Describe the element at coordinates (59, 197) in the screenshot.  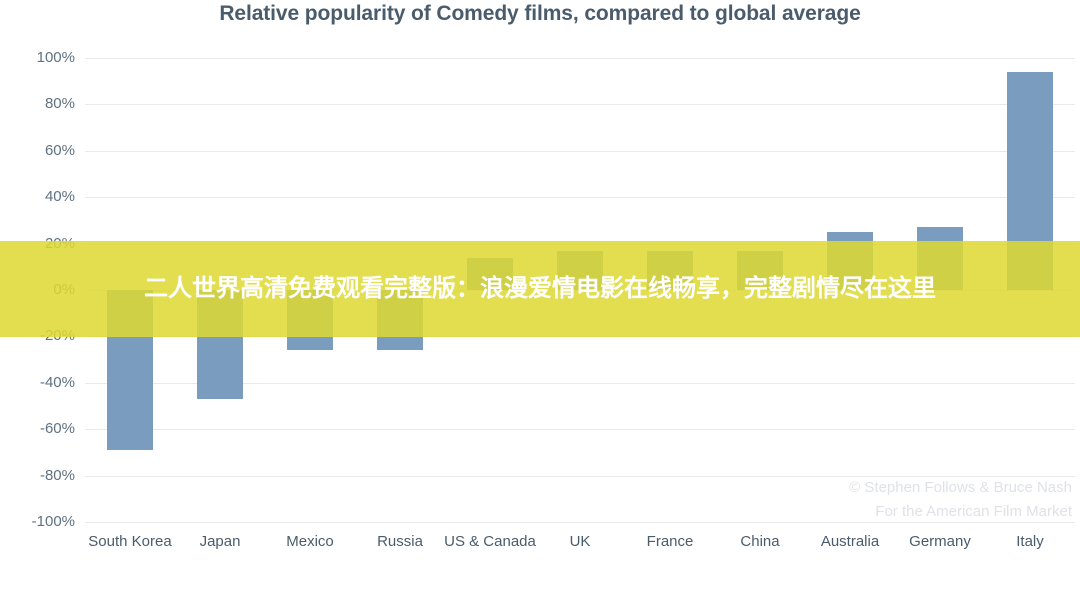
I see `y-axis-tick-label: 40%` at that location.